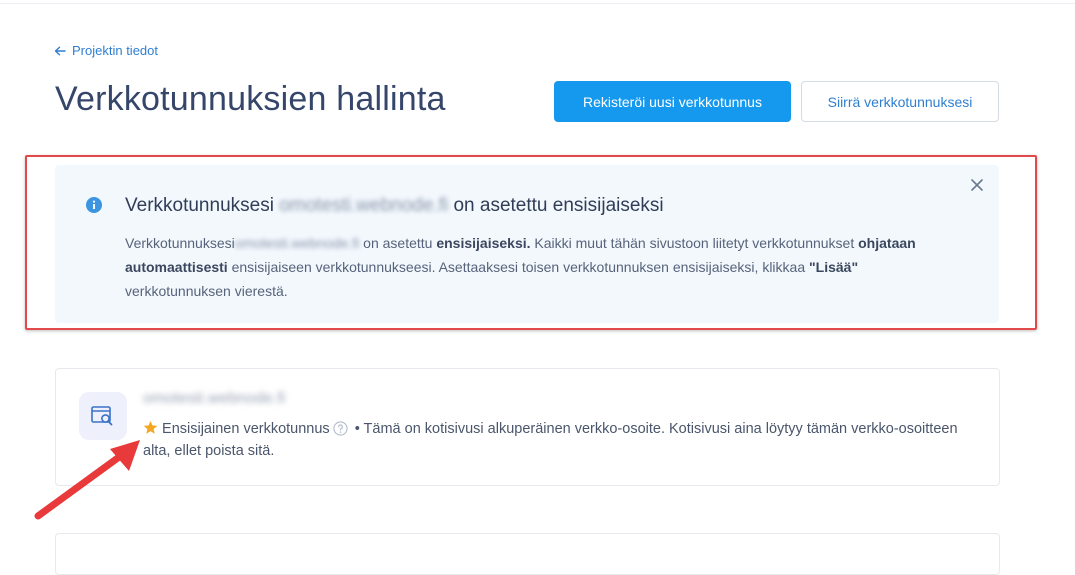 The image size is (1075, 575). What do you see at coordinates (297, 243) in the screenshot?
I see `notice-body-domain: omotesti.webnode.fi` at bounding box center [297, 243].